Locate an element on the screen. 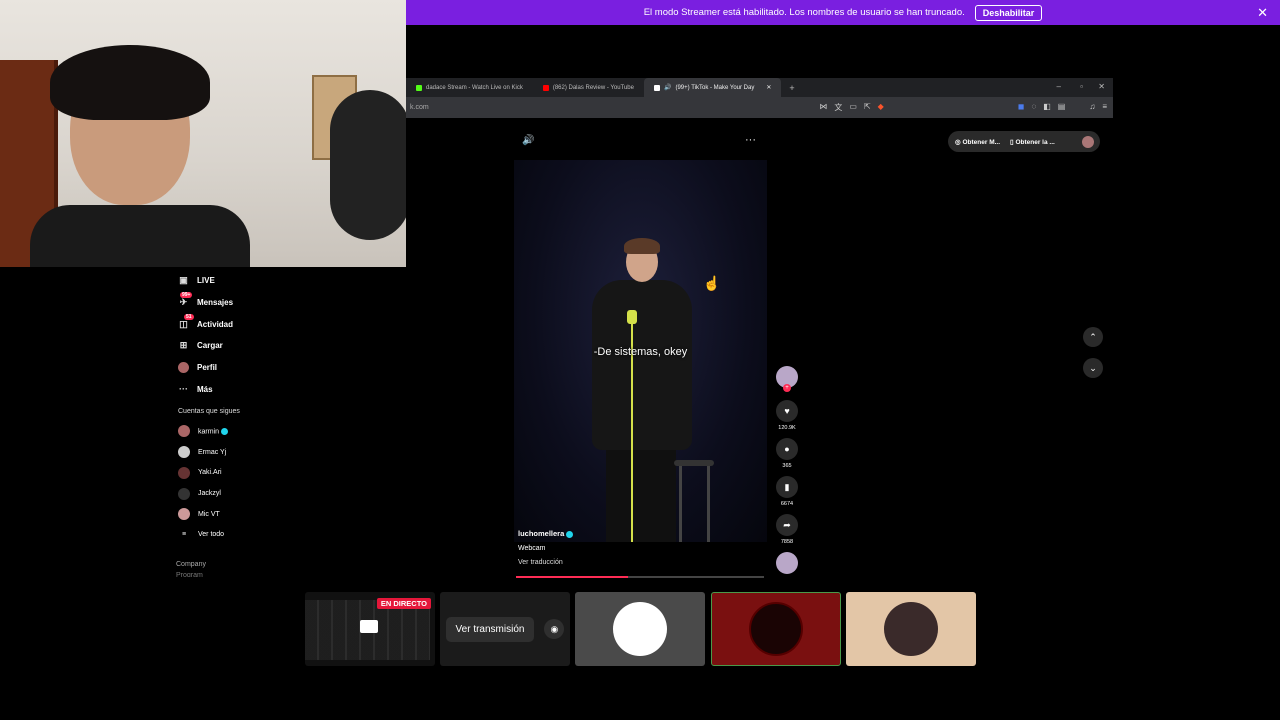 The image size is (1280, 720). sidebar-item-label: Cargar is located at coordinates (210, 346).